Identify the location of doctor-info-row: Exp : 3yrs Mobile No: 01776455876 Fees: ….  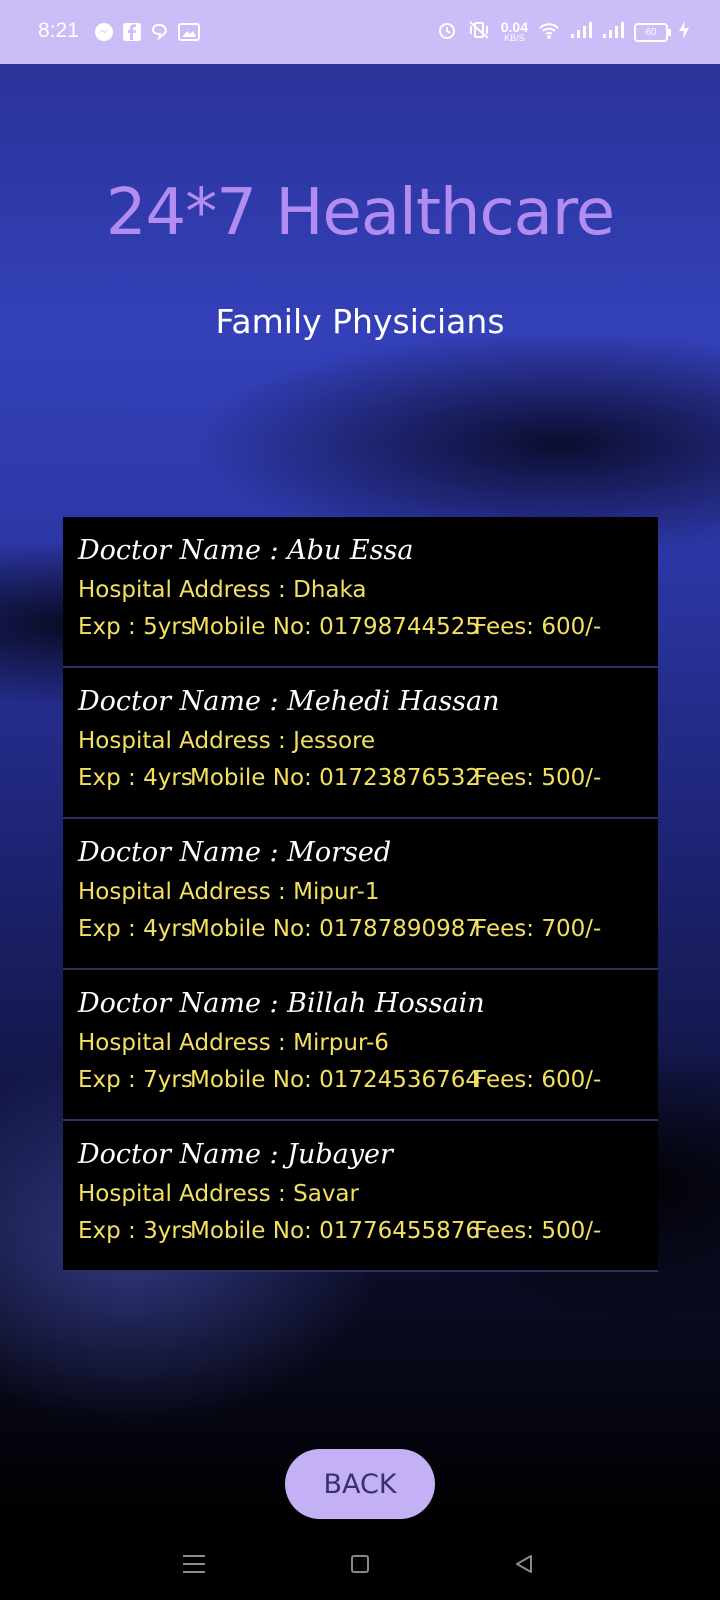
(368, 1234).